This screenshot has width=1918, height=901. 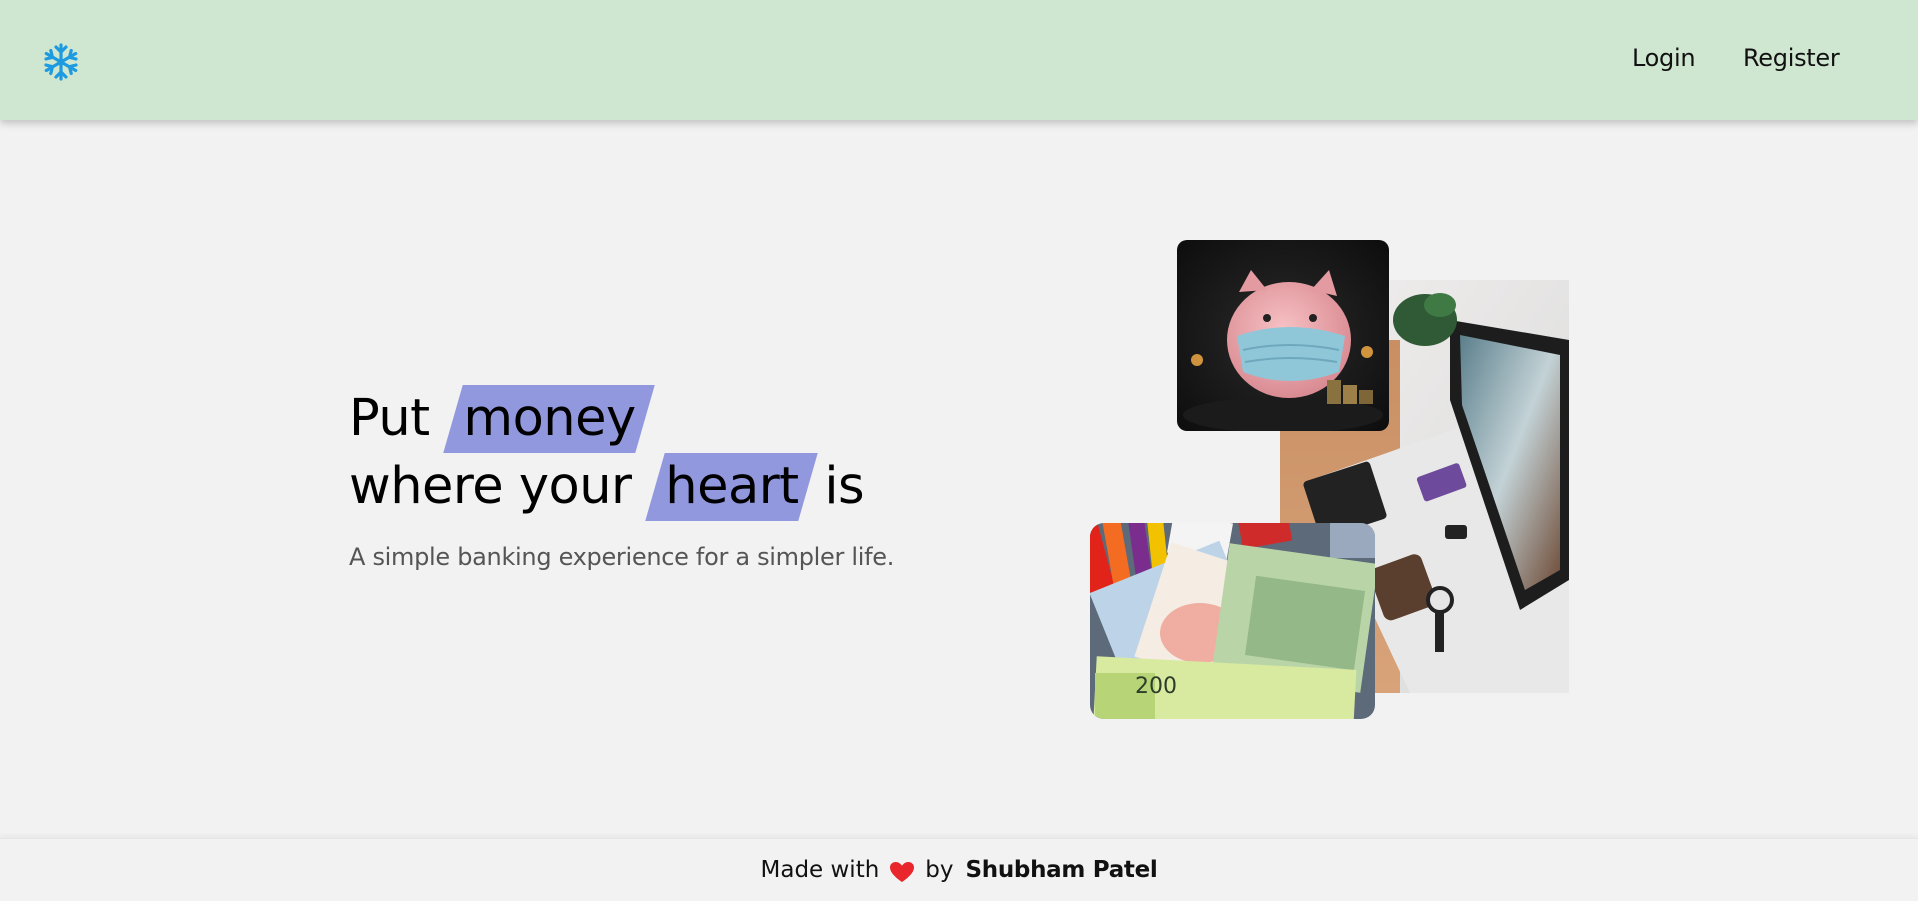 I want to click on headline-line1-prefix: Put, so click(x=389, y=418).